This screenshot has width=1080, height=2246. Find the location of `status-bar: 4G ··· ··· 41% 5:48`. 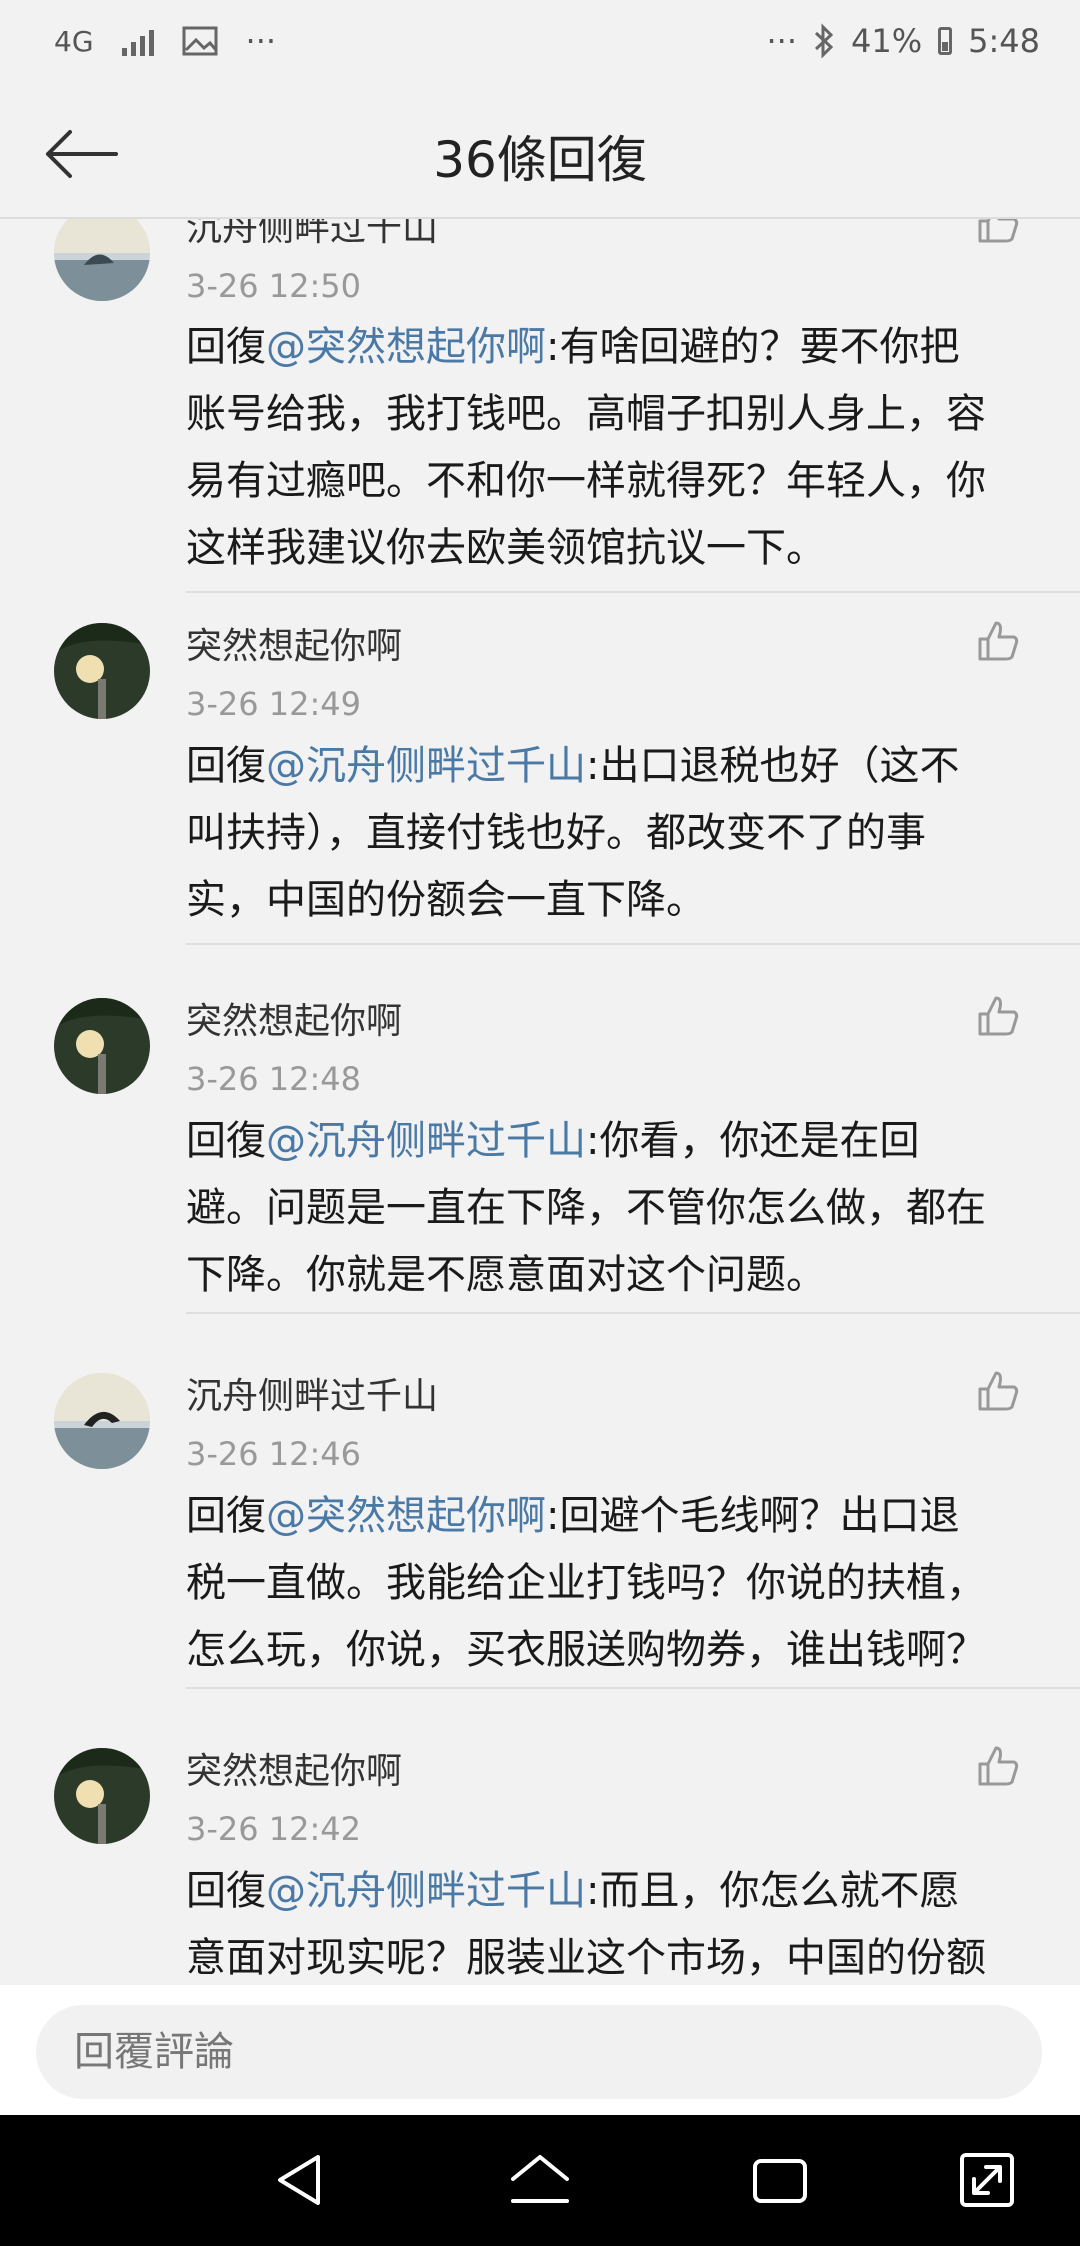

status-bar: 4G ··· ··· 41% 5:48 is located at coordinates (540, 45).